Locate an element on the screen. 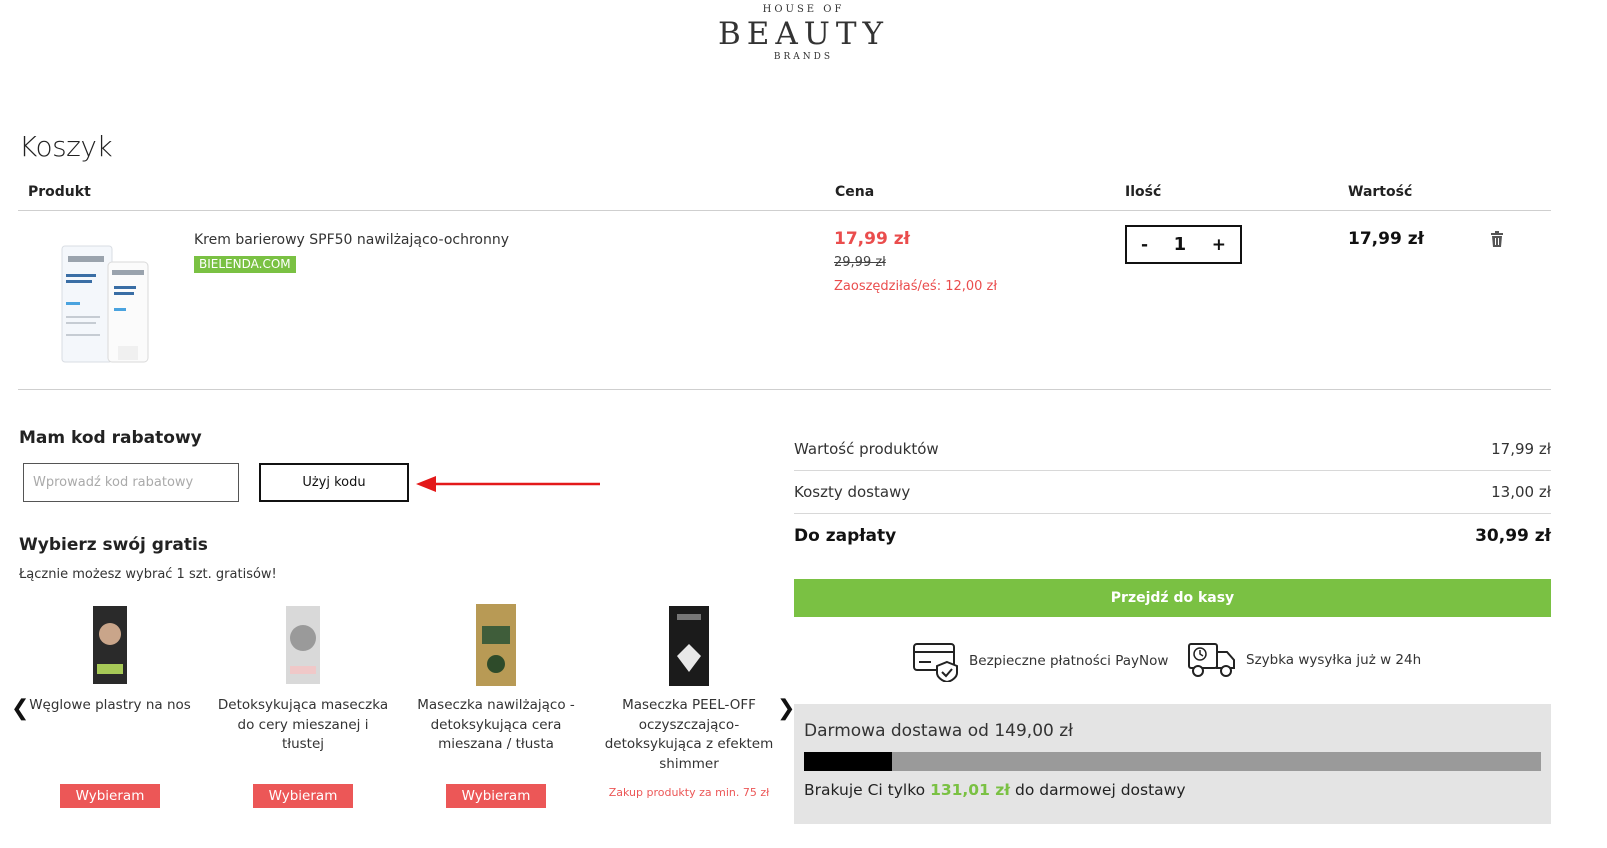  gift-thumb-peel-off-mask is located at coordinates (689, 645).